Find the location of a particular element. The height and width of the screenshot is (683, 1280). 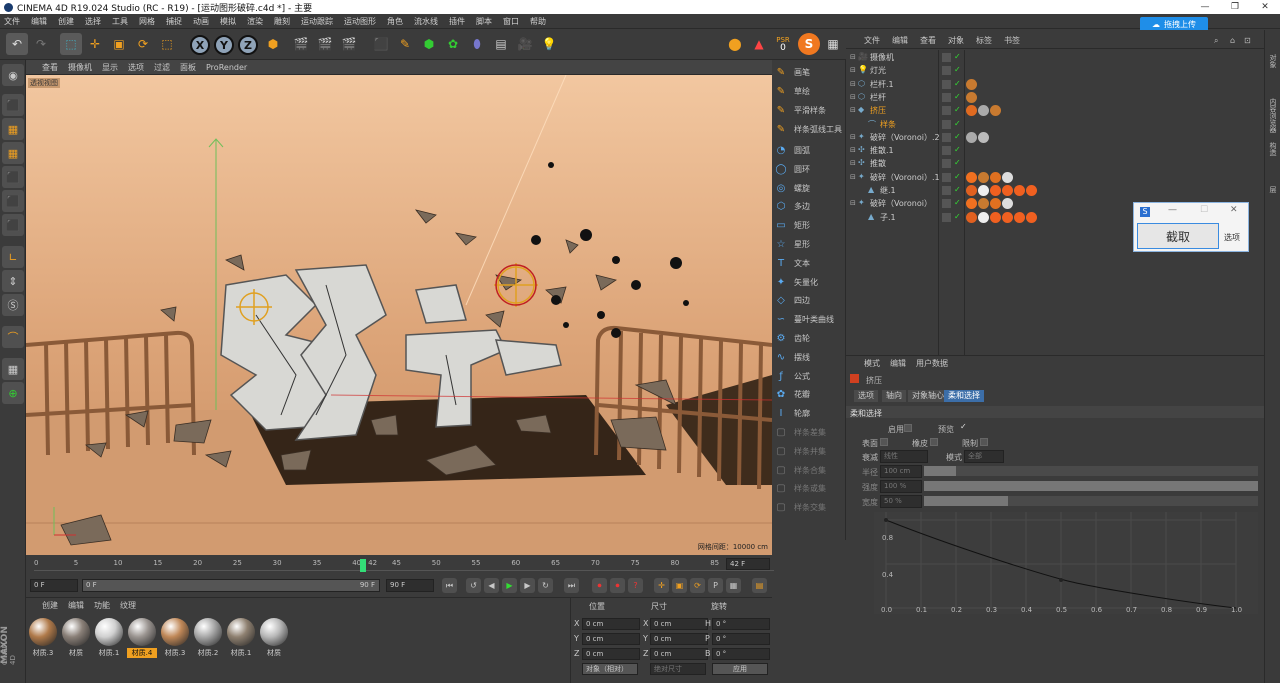

magnet-icon: ⌒ is located at coordinates (13, 337).